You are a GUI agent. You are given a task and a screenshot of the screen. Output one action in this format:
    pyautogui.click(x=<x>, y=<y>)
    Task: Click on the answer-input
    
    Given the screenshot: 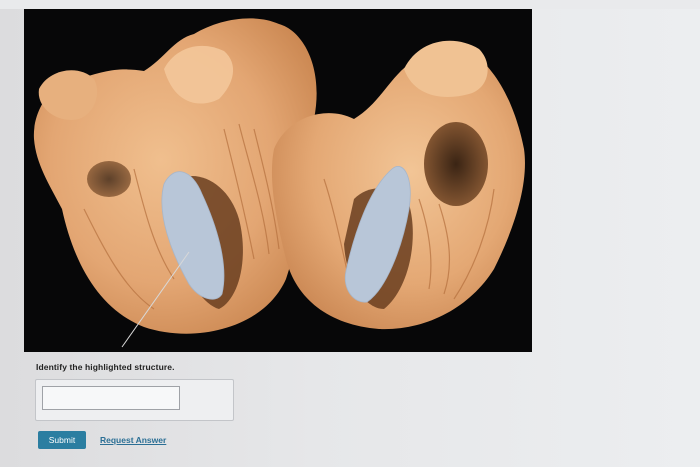 What is the action you would take?
    pyautogui.click(x=111, y=398)
    